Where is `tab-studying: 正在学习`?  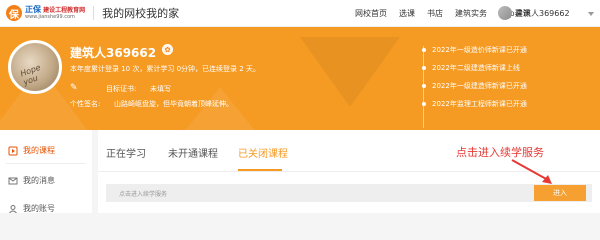 tab-studying: 正在学习 is located at coordinates (126, 152).